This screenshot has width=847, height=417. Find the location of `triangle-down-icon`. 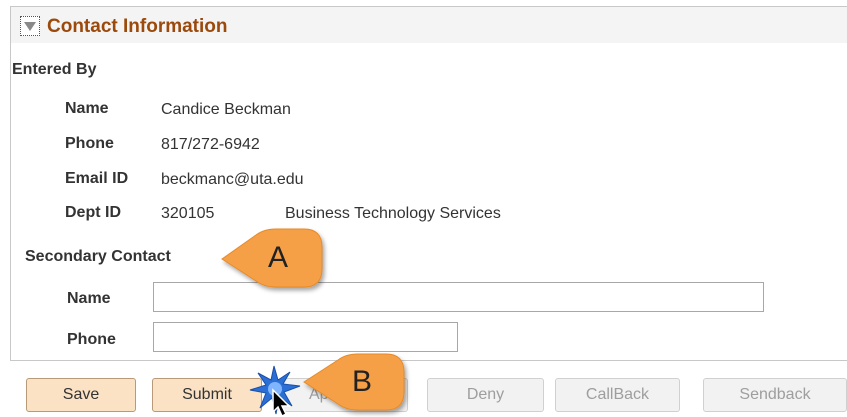

triangle-down-icon is located at coordinates (30, 26).